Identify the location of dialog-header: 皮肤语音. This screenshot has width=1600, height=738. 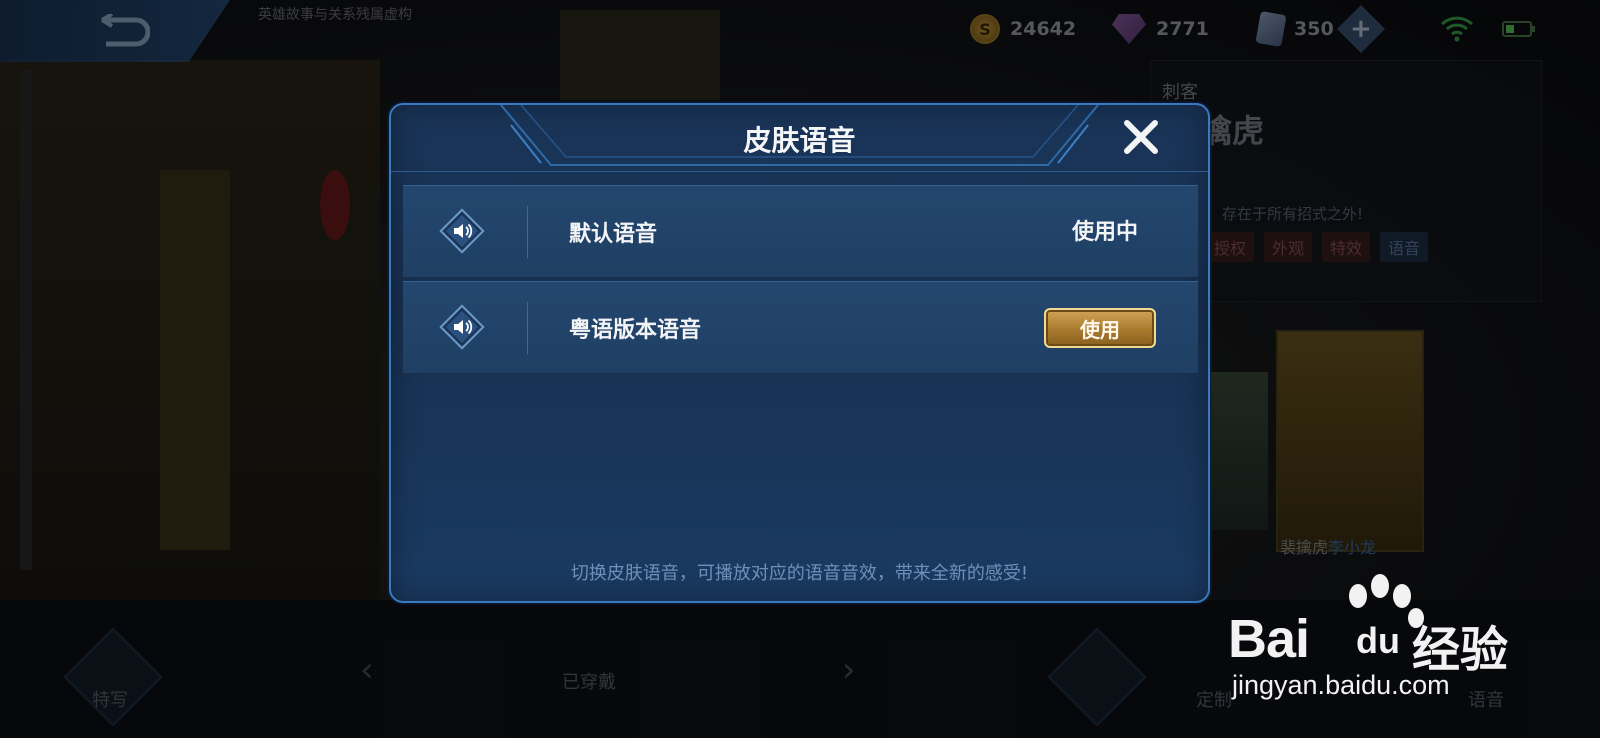
(799, 138).